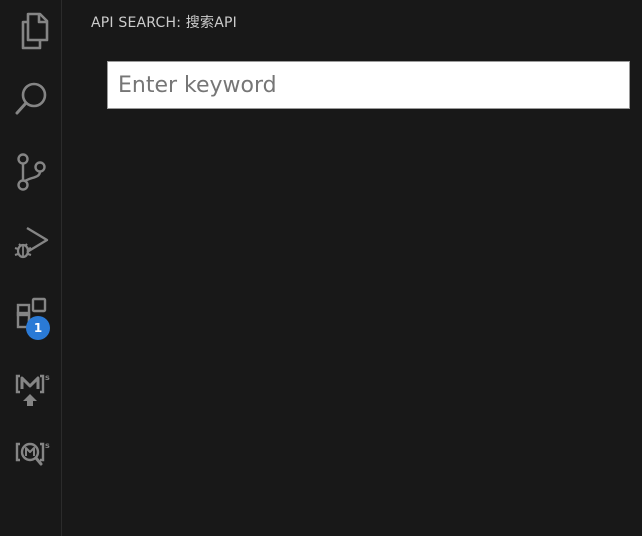 The width and height of the screenshot is (642, 536). I want to click on m-upload-icon: s, so click(31, 386).